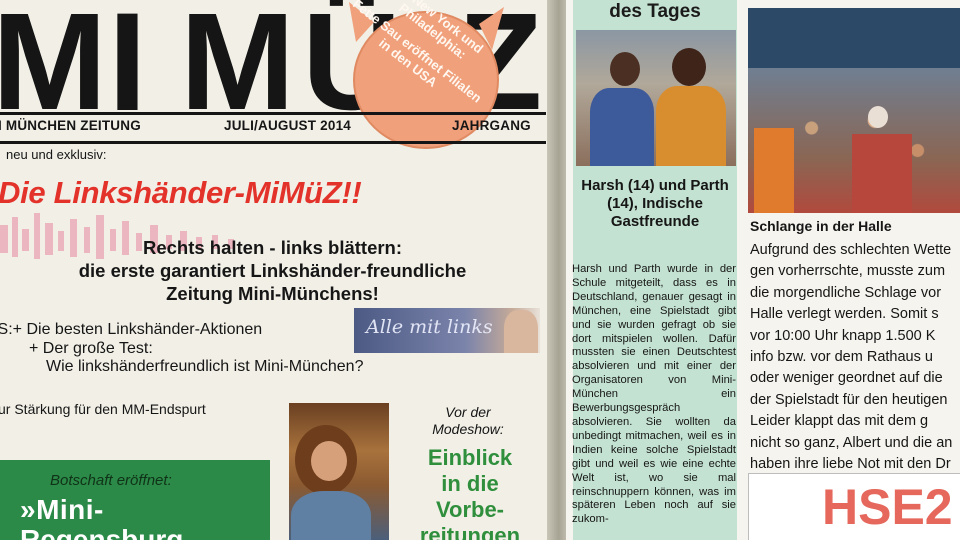 Image resolution: width=960 pixels, height=540 pixels. What do you see at coordinates (56, 154) in the screenshot?
I see `intro-text: neu und exklusiv:` at bounding box center [56, 154].